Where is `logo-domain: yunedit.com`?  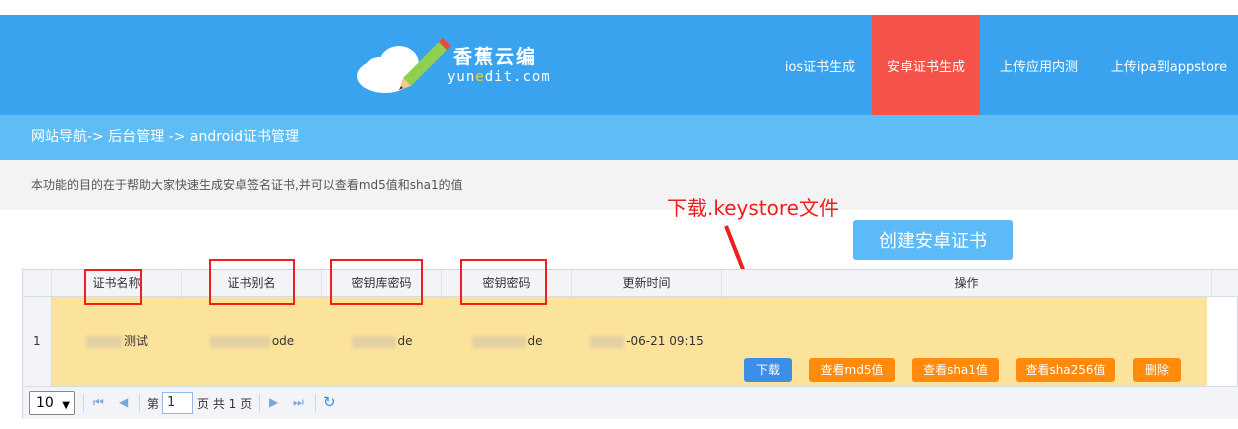
logo-domain: yunedit.com is located at coordinates (499, 77).